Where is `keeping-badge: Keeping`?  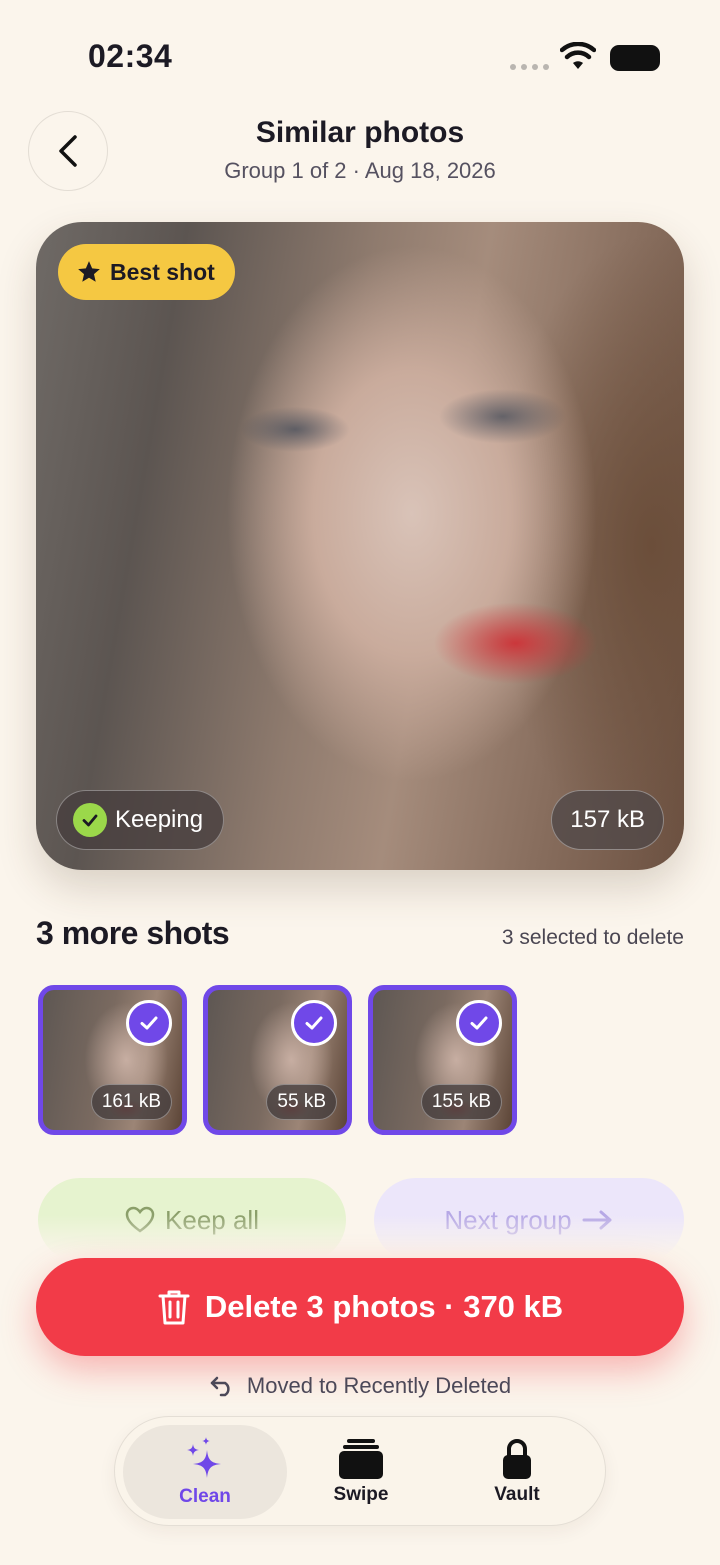 keeping-badge: Keeping is located at coordinates (140, 820).